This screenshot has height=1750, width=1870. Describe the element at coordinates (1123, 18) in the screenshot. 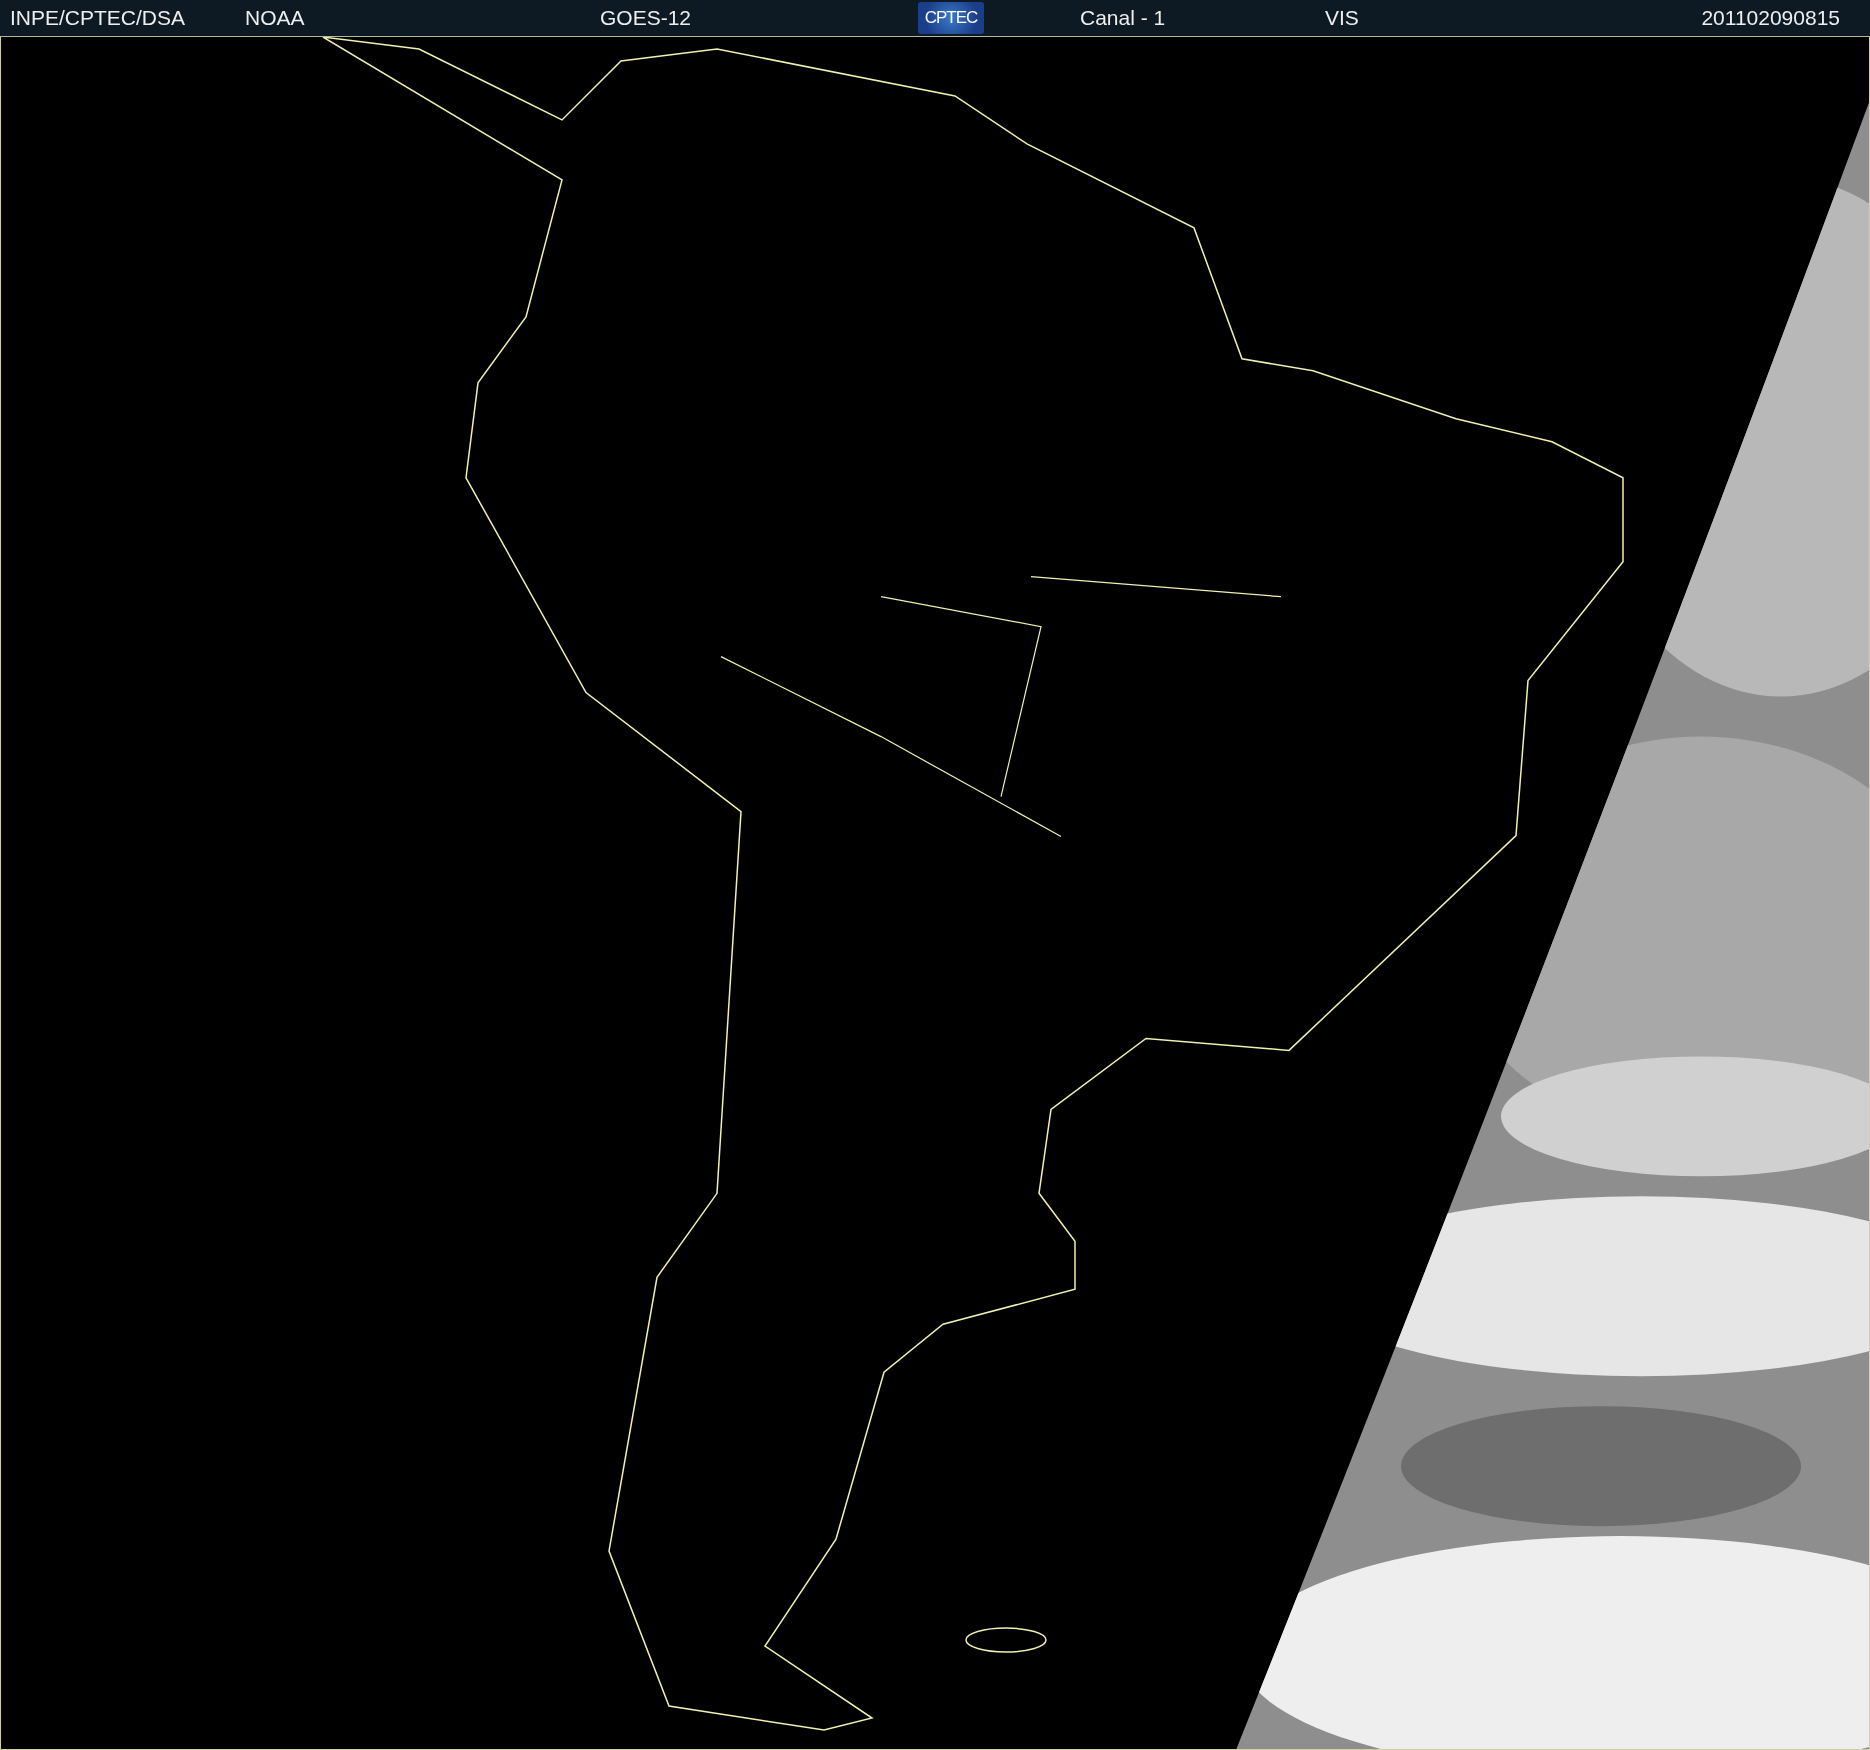

I see `channel-label: Canal - 1` at that location.